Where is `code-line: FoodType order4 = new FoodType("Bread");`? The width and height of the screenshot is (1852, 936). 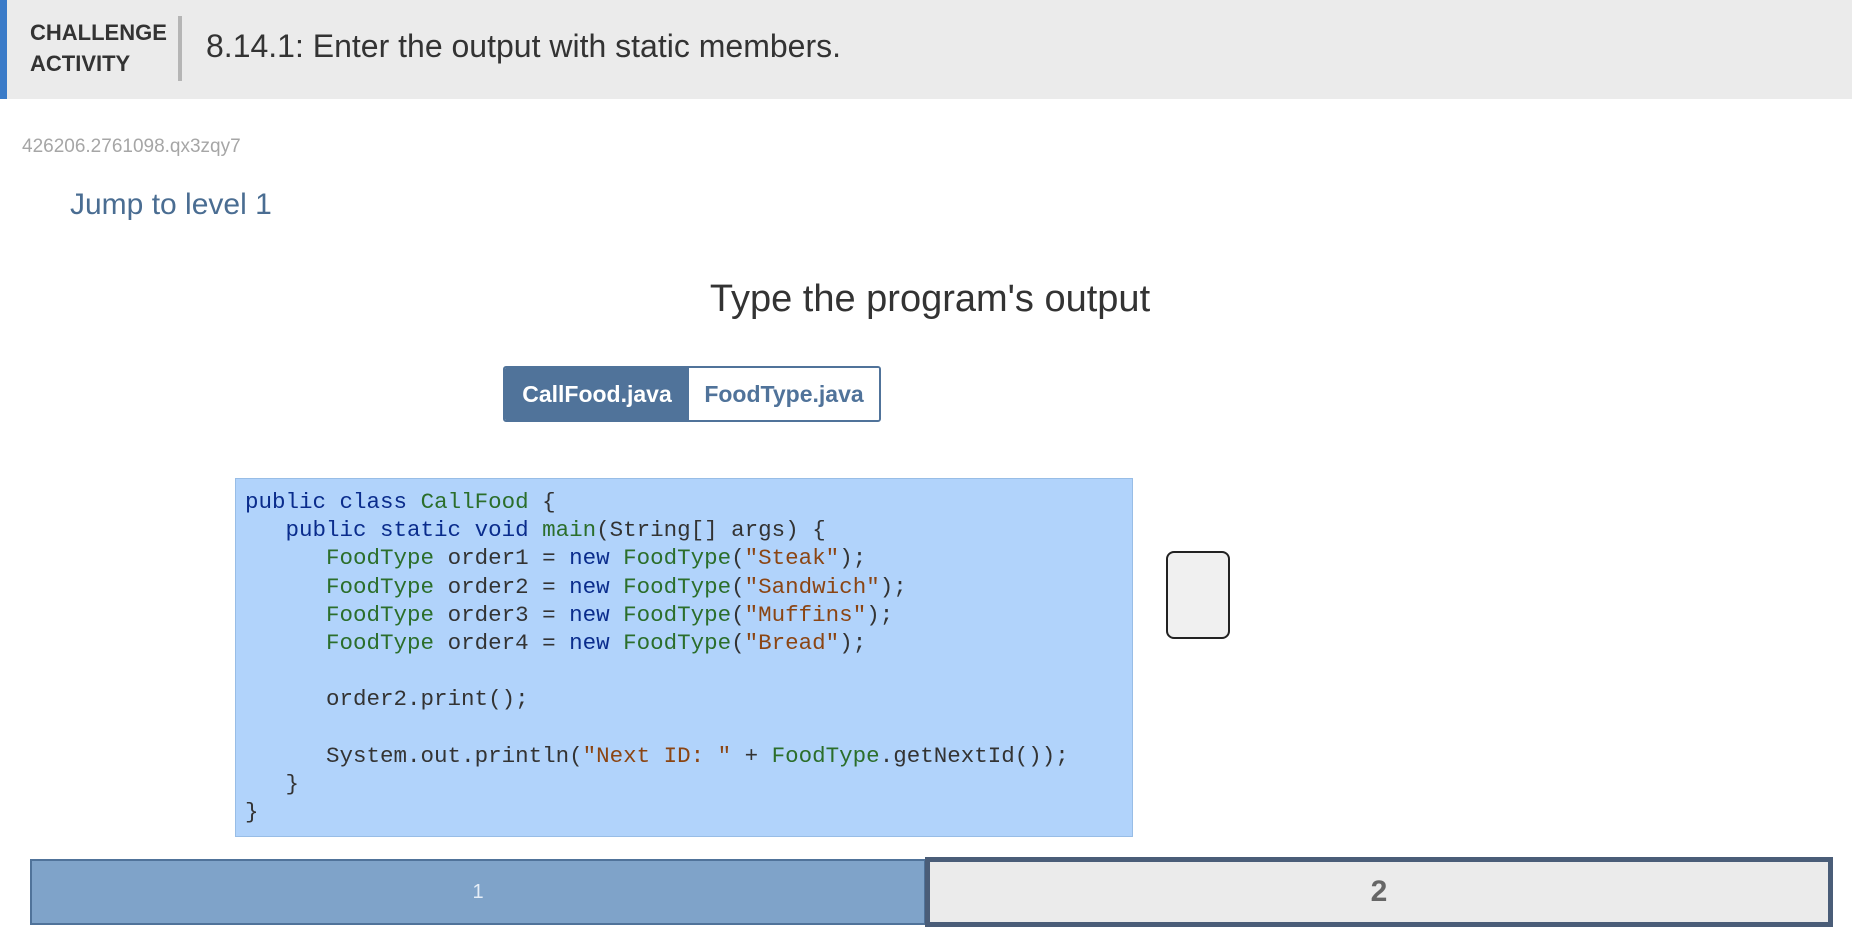 code-line: FoodType order4 = new FoodType("Bread"); is located at coordinates (596, 643).